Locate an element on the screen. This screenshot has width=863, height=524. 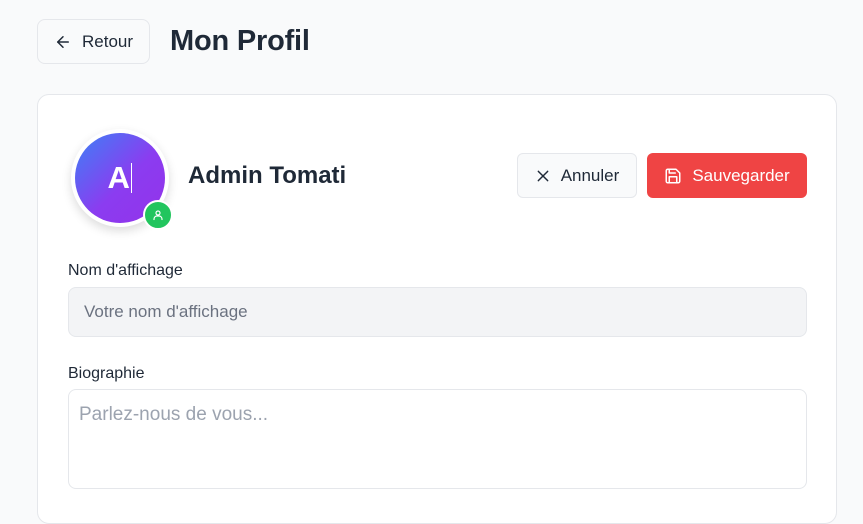
arrow-left-icon is located at coordinates (62, 41).